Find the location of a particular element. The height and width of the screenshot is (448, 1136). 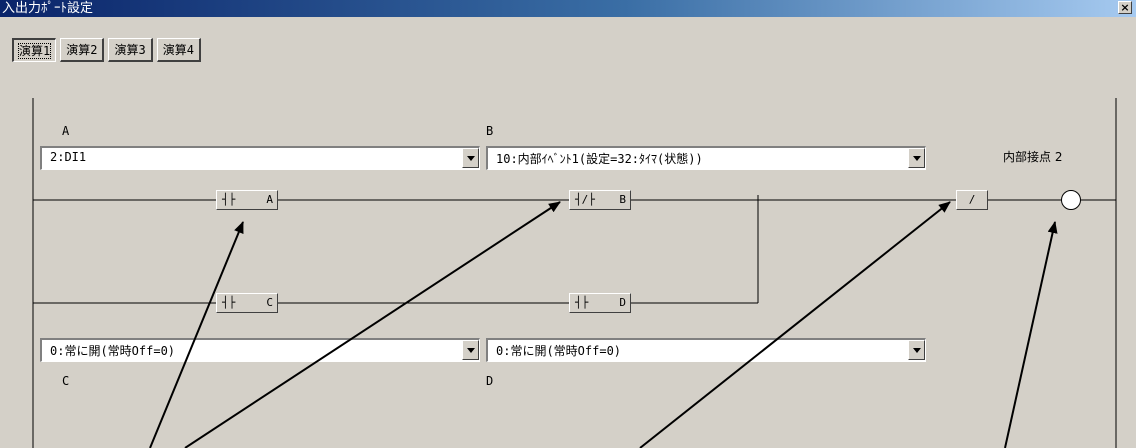

contact-c: ┤├ C is located at coordinates (247, 303).